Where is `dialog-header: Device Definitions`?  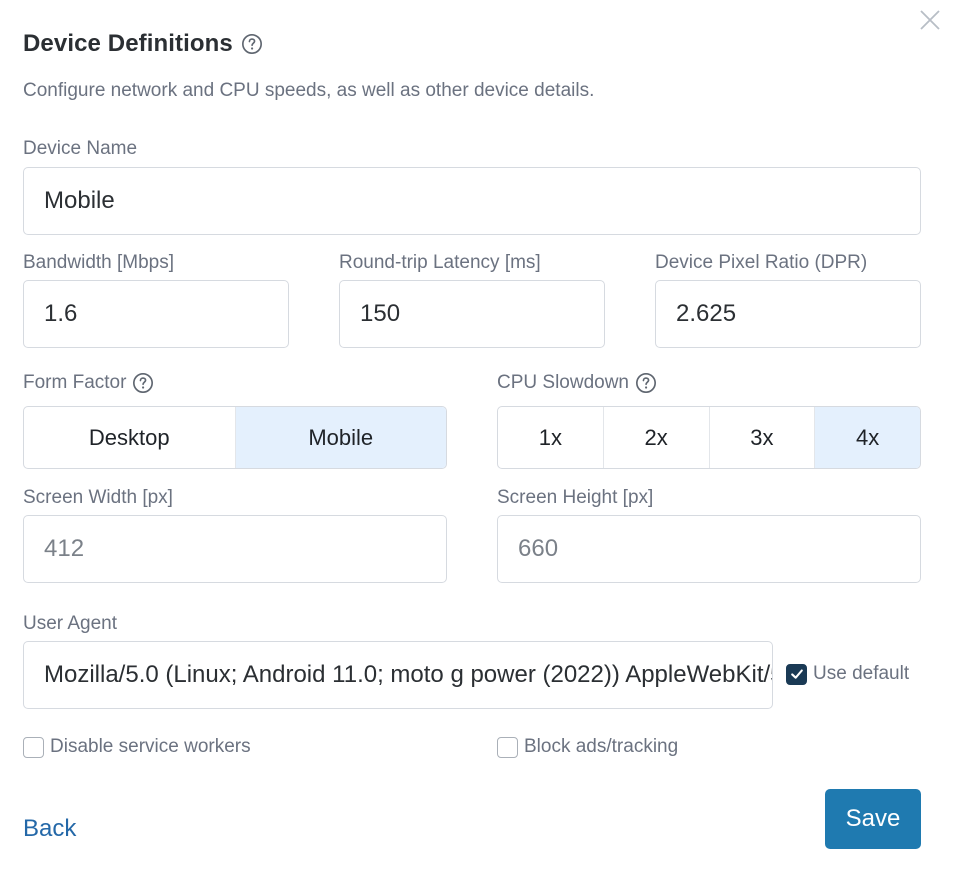 dialog-header: Device Definitions is located at coordinates (143, 44).